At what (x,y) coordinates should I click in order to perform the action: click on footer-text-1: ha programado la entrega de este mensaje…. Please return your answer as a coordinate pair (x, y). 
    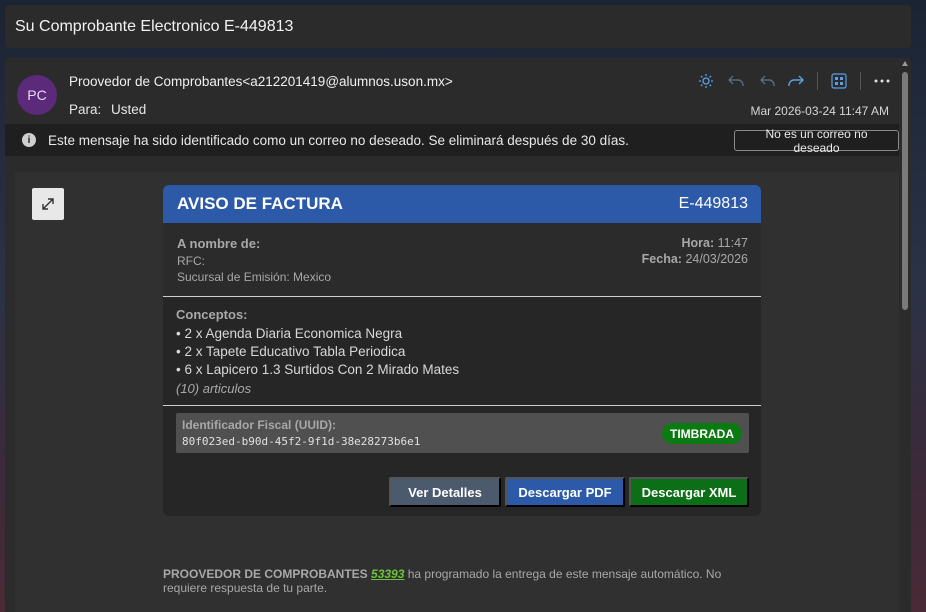
    Looking at the image, I should click on (563, 574).